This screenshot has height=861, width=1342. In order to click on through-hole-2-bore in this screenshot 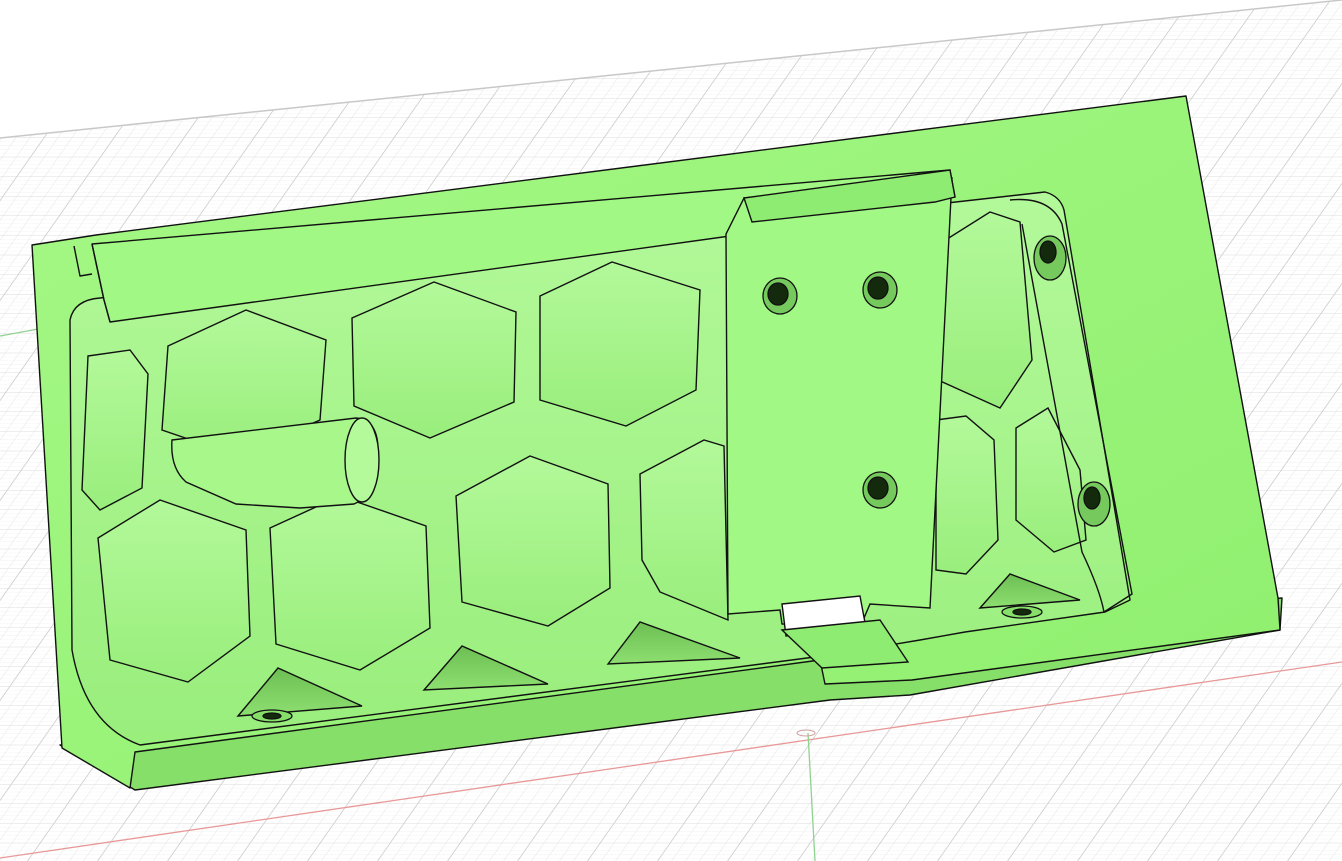, I will do `click(878, 288)`.